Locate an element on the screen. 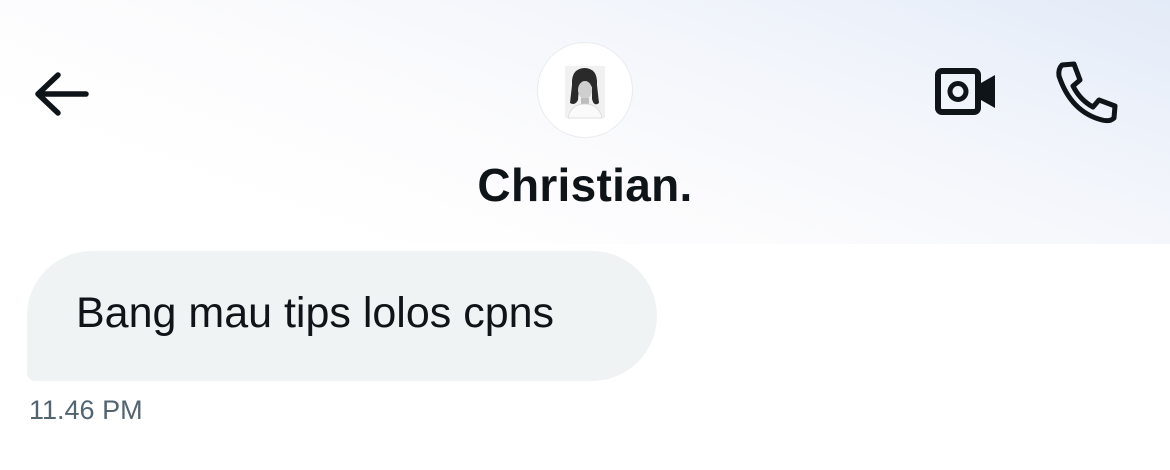 This screenshot has width=1170, height=470. arrow-left-icon is located at coordinates (62, 94).